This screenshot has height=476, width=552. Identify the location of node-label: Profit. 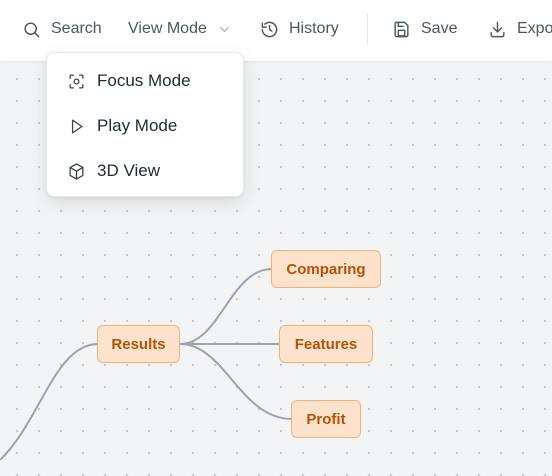
(326, 419).